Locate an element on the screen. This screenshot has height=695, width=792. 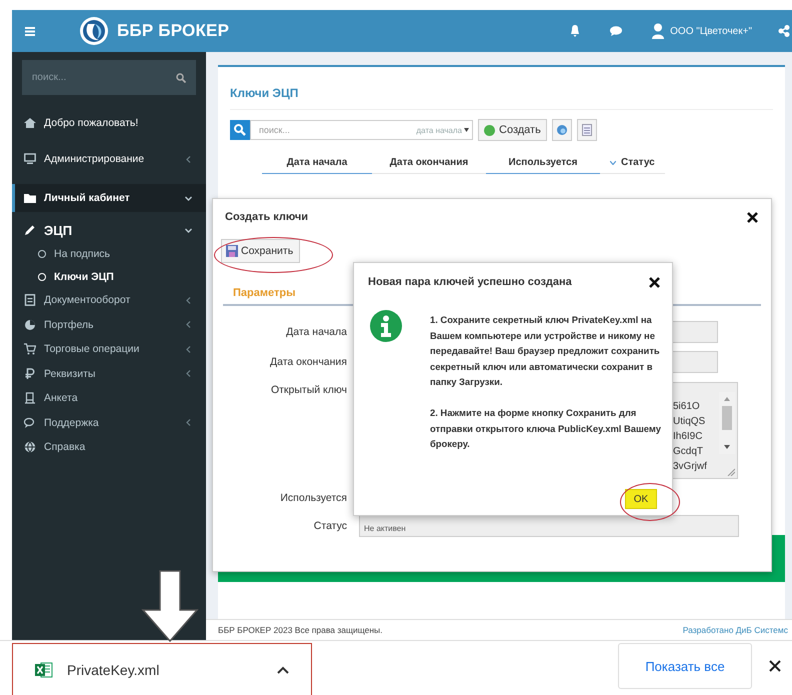
text-area: 5i61O UtiqQS Ih6I9C GcdqT 3vGrjwf is located at coordinates (705, 430).